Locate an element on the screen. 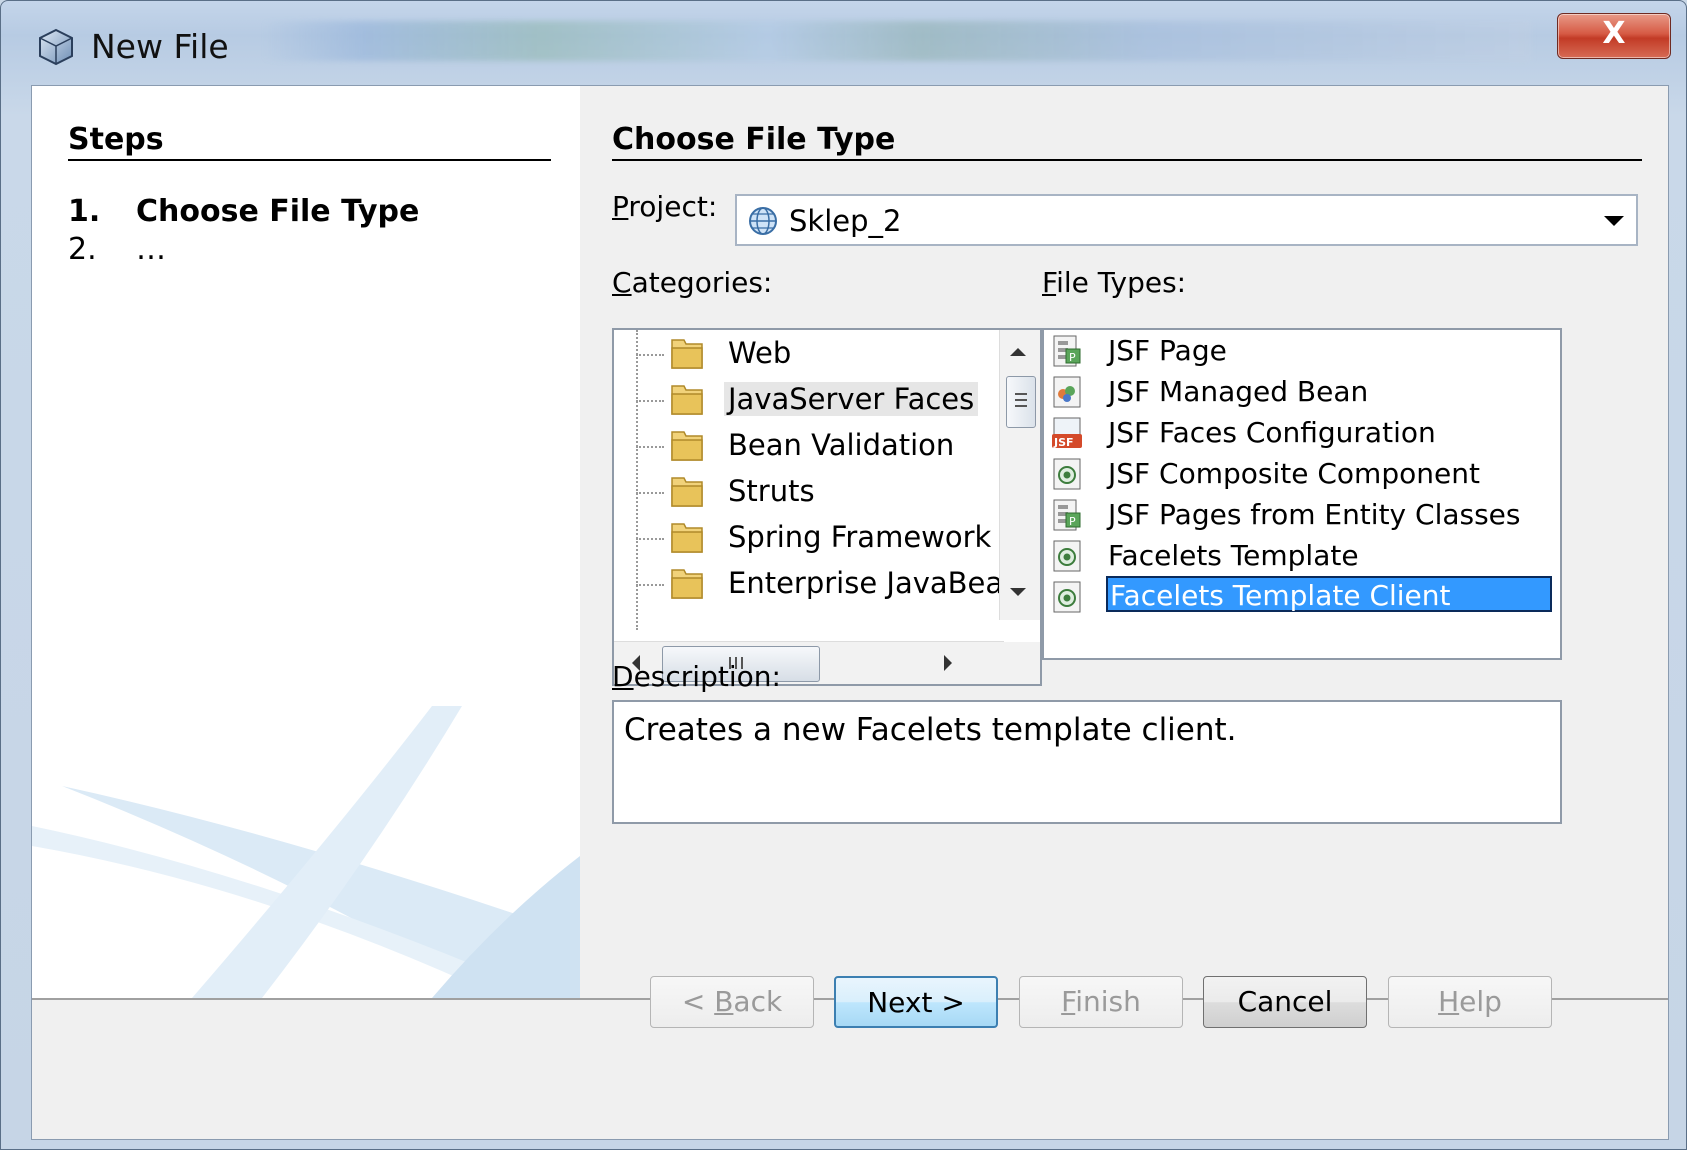  title-bar-background is located at coordinates (896, 41).